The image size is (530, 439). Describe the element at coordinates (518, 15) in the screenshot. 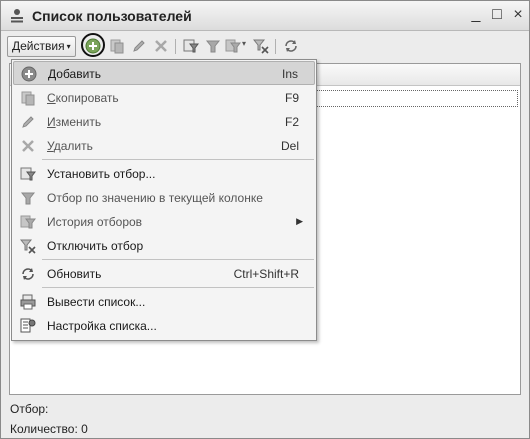

I see `close-button: ×` at that location.